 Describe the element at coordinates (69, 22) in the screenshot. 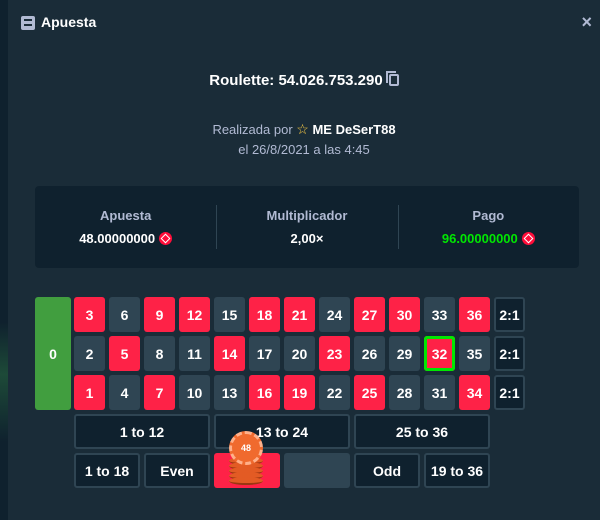

I see `modal-title: Apuesta` at that location.